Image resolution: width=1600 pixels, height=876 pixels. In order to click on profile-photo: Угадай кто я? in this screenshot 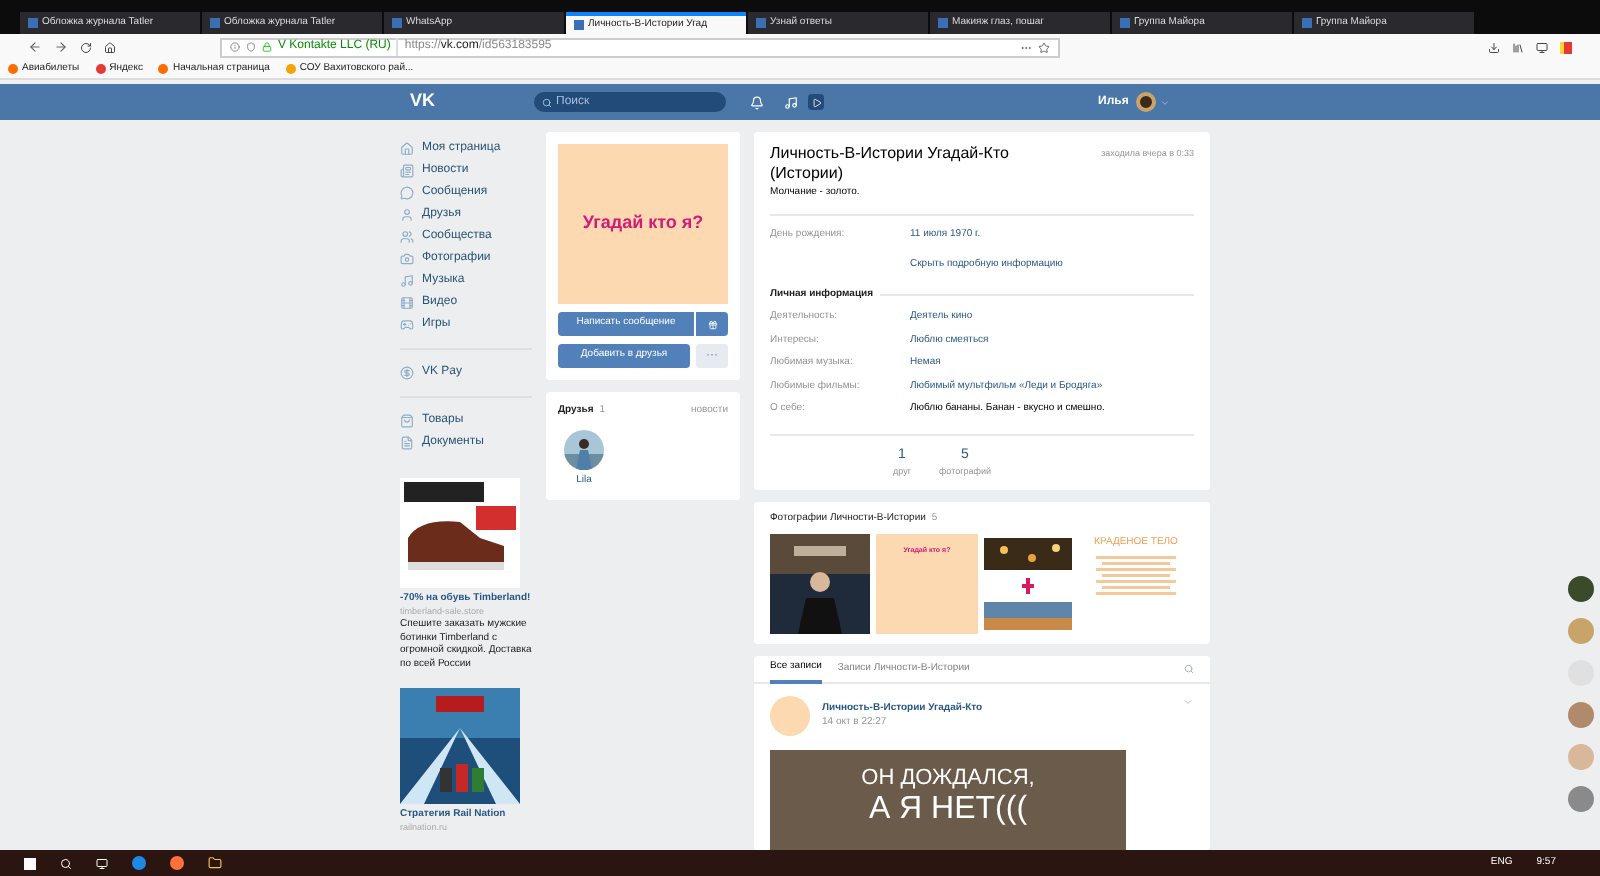, I will do `click(643, 224)`.